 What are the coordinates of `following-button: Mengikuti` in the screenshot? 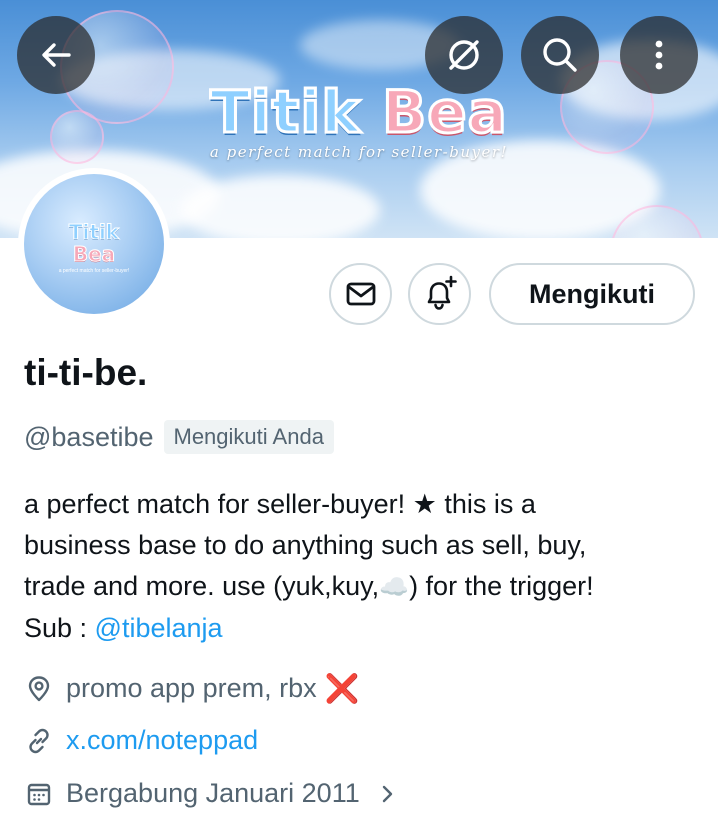 It's located at (592, 294).